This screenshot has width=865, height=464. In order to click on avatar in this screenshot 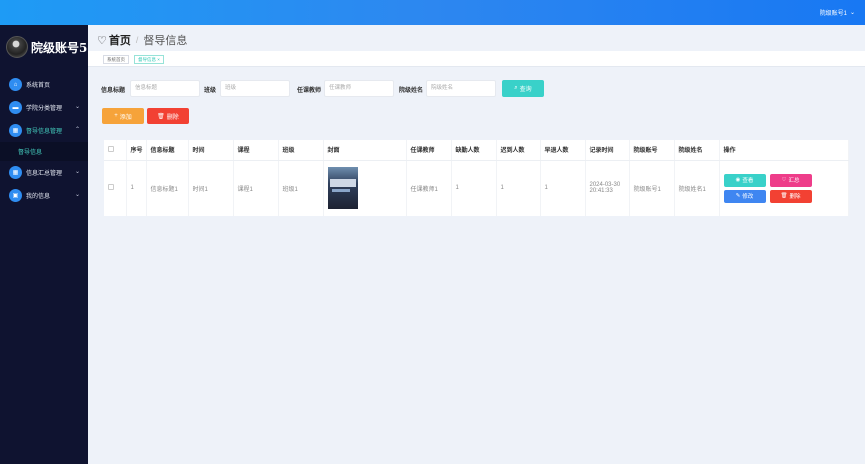, I will do `click(17, 47)`.